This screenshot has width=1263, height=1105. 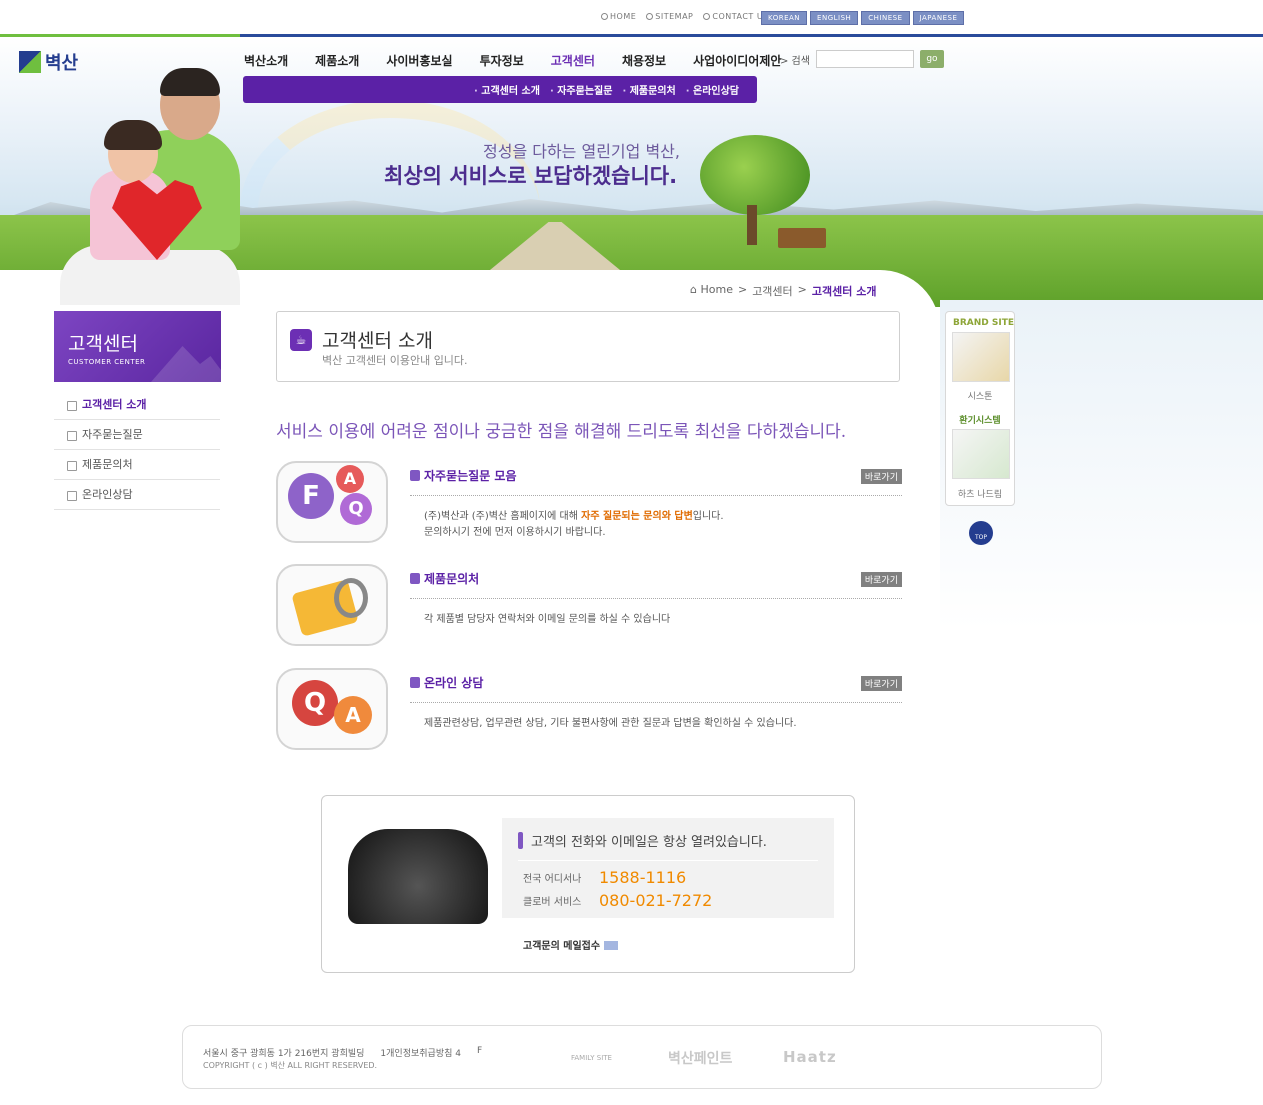 I want to click on side-title-box: 고객센터 CUSTOMER CENTER, so click(x=137, y=346).